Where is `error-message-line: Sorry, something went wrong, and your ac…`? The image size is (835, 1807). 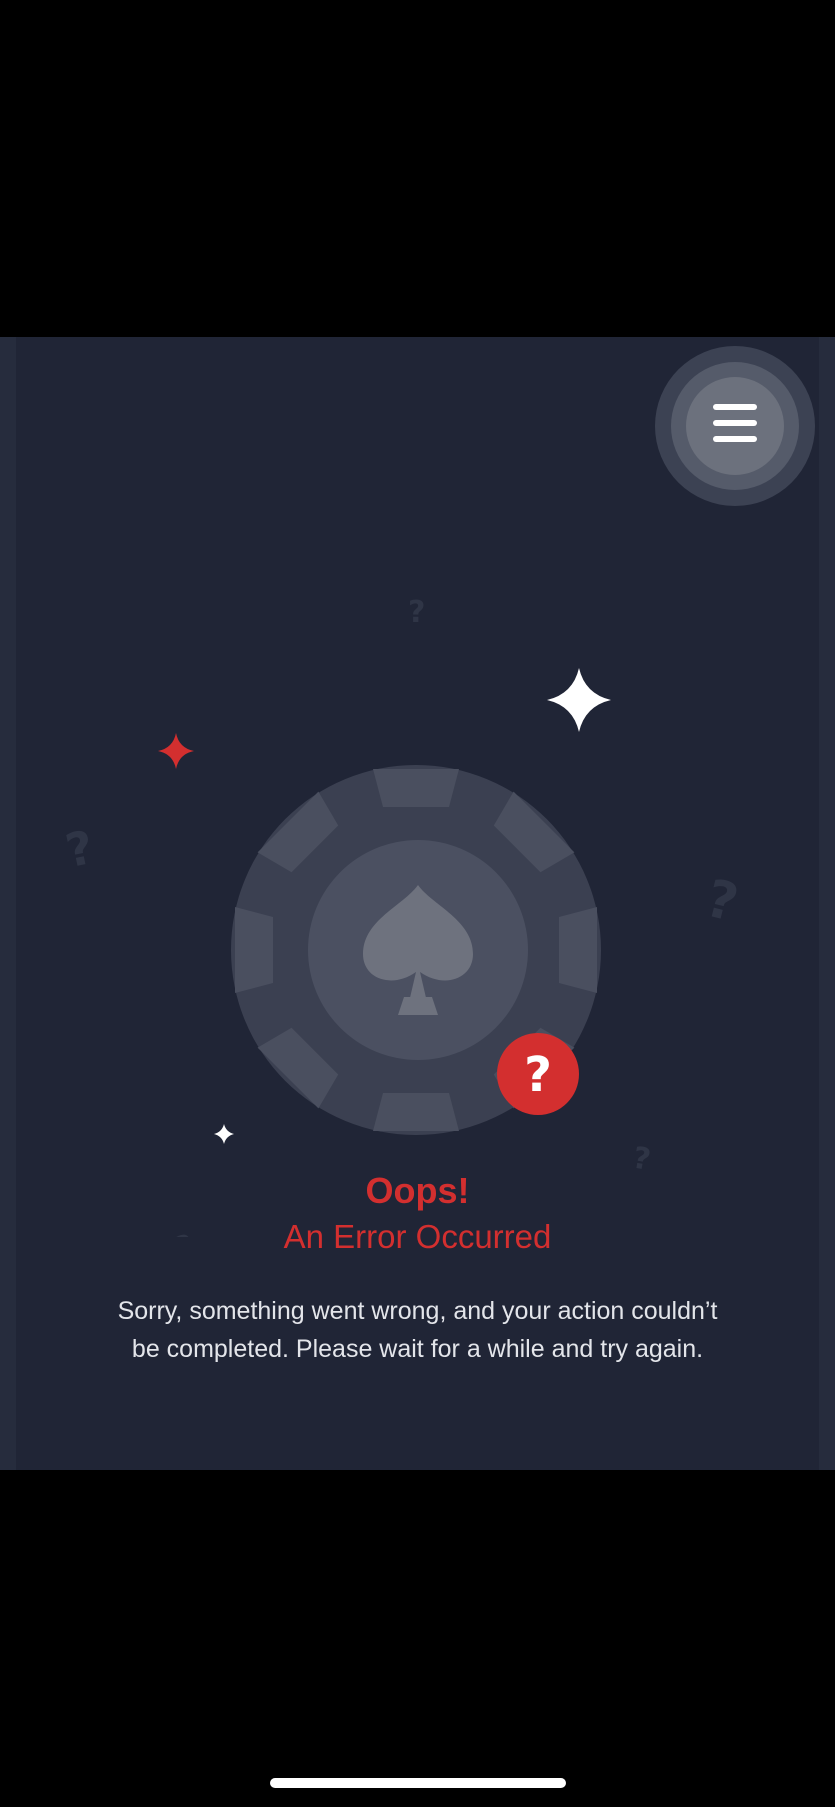 error-message-line: Sorry, something went wrong, and your ac… is located at coordinates (417, 1311).